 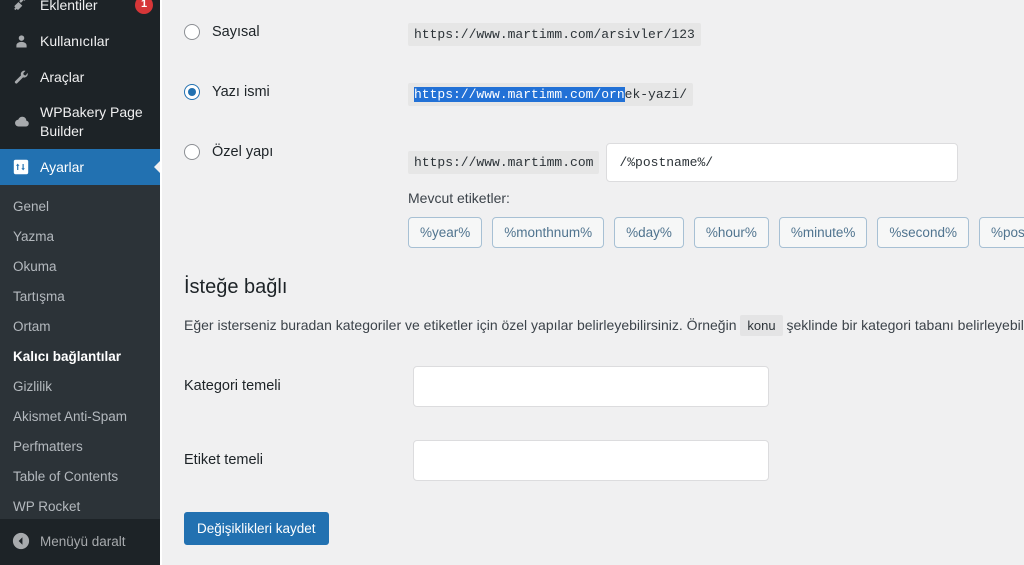 What do you see at coordinates (761, 325) in the screenshot?
I see `description-inline-code: konu` at bounding box center [761, 325].